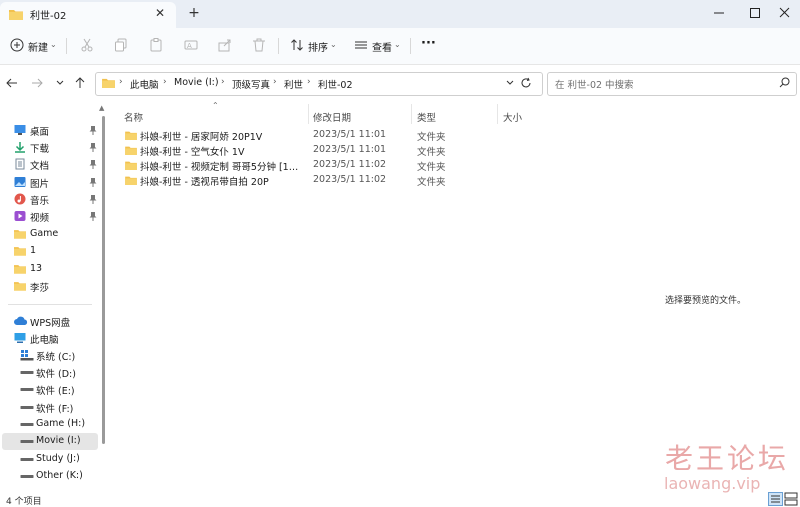  I want to click on more-options-button: ···, so click(430, 46).